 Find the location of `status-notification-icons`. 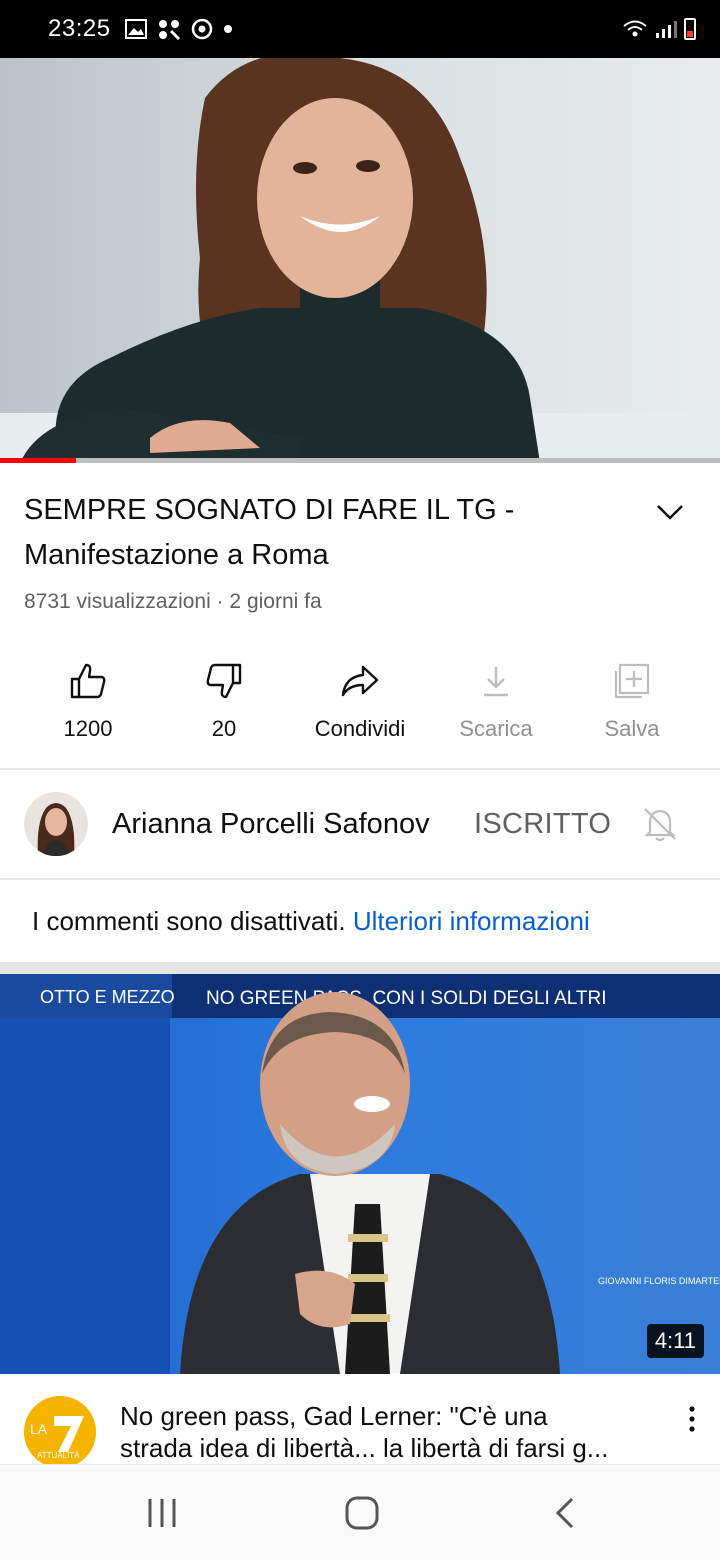

status-notification-icons is located at coordinates (178, 29).